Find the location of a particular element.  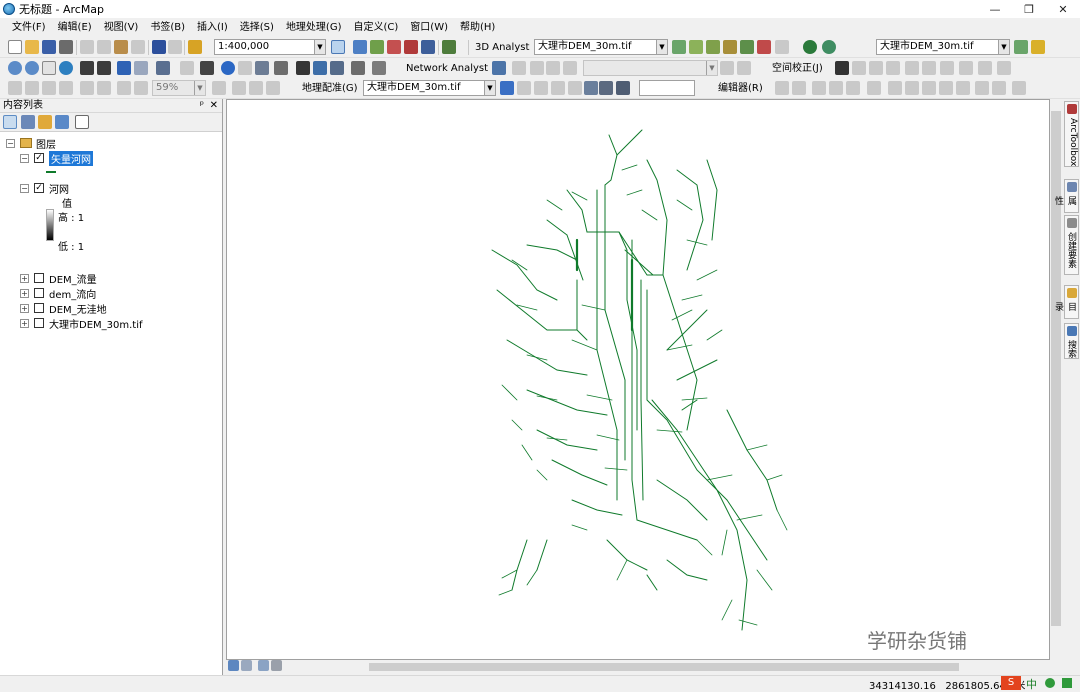

rotate-edit-icon is located at coordinates (963, 88).